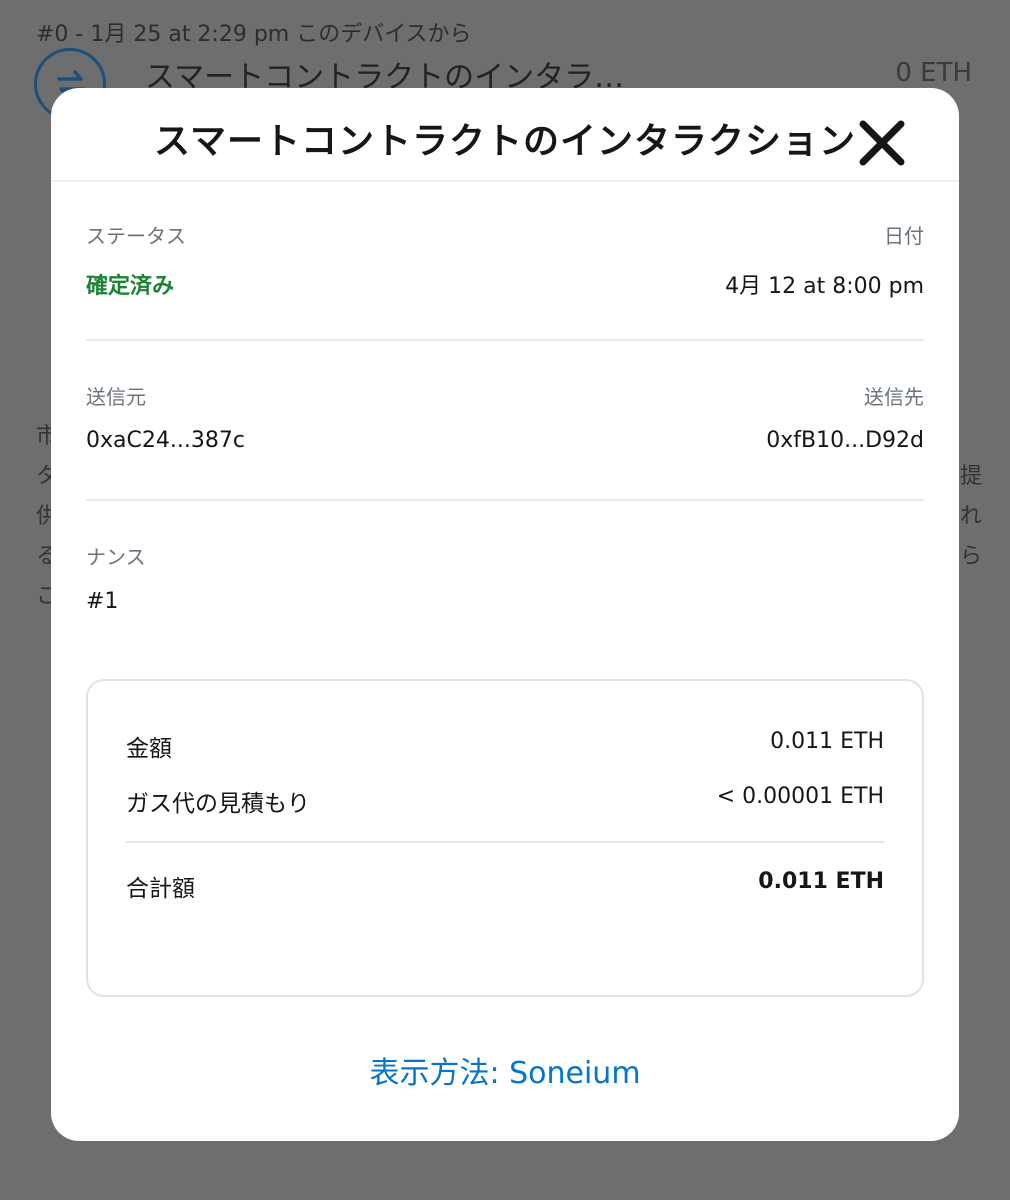 This screenshot has height=1200, width=1010. I want to click on background-text-fragment: 提, so click(971, 476).